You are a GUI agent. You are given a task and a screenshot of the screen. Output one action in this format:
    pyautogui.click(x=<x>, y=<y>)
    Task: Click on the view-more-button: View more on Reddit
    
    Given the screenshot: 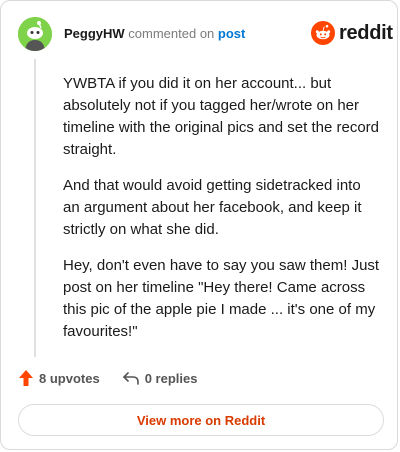 What is the action you would take?
    pyautogui.click(x=201, y=420)
    